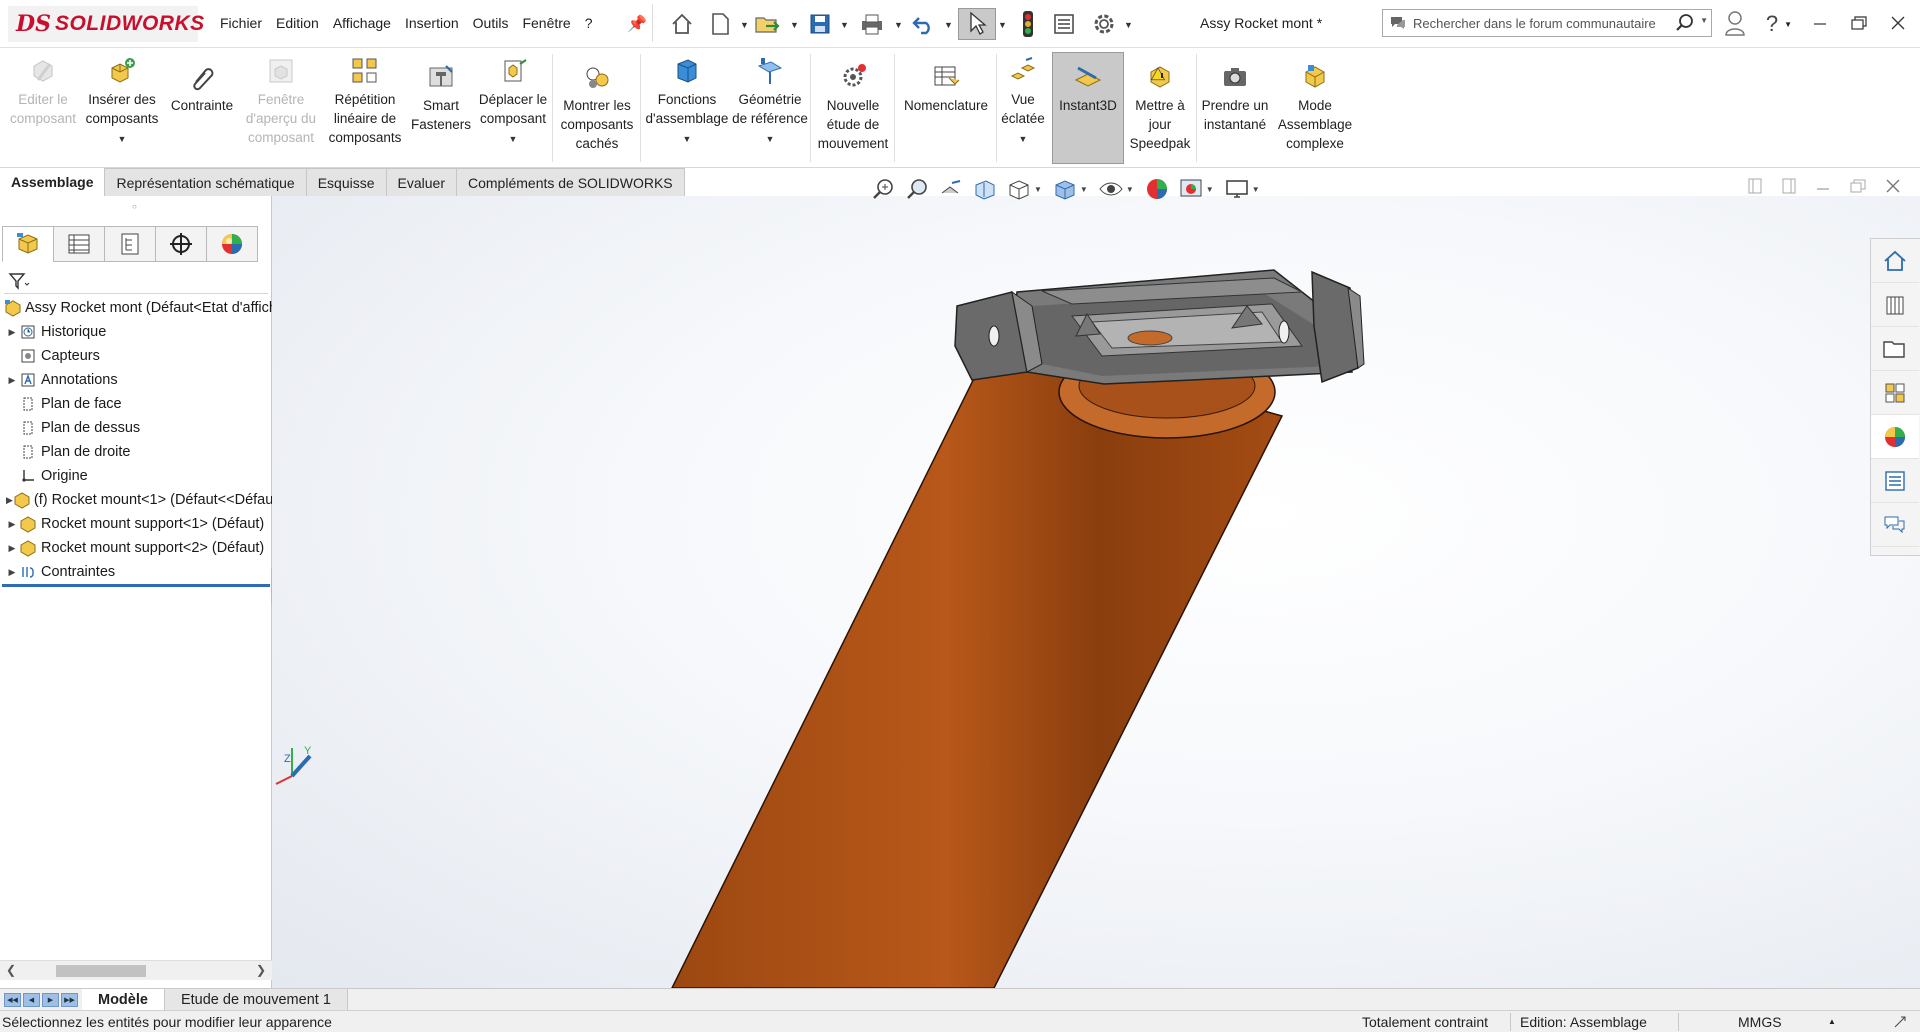  What do you see at coordinates (297, 23) in the screenshot?
I see `menu-edition: Edition` at bounding box center [297, 23].